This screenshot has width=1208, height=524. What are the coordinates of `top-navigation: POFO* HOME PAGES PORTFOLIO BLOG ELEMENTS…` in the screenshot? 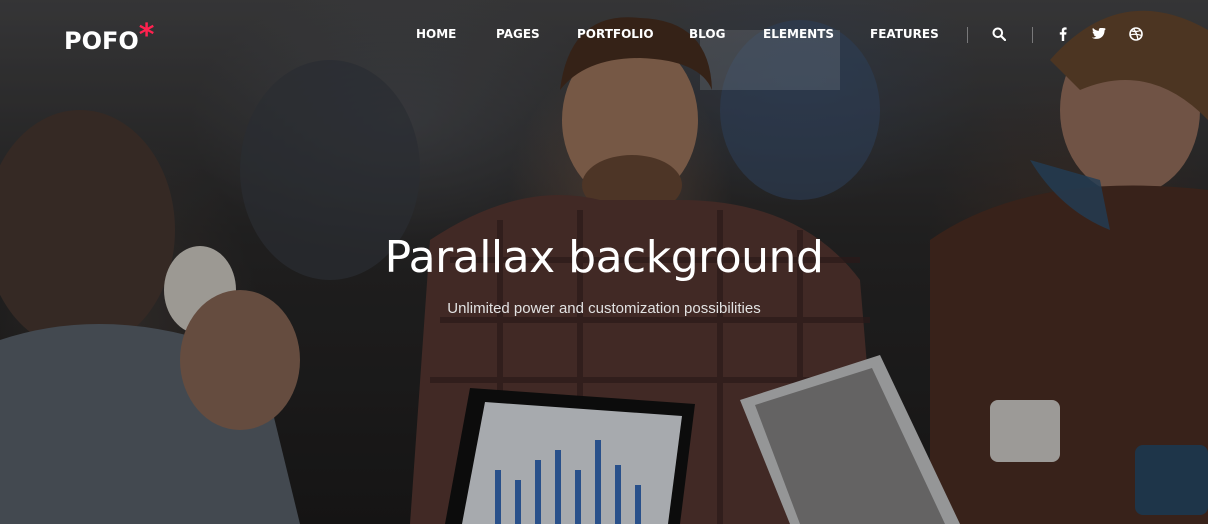 It's located at (604, 35).